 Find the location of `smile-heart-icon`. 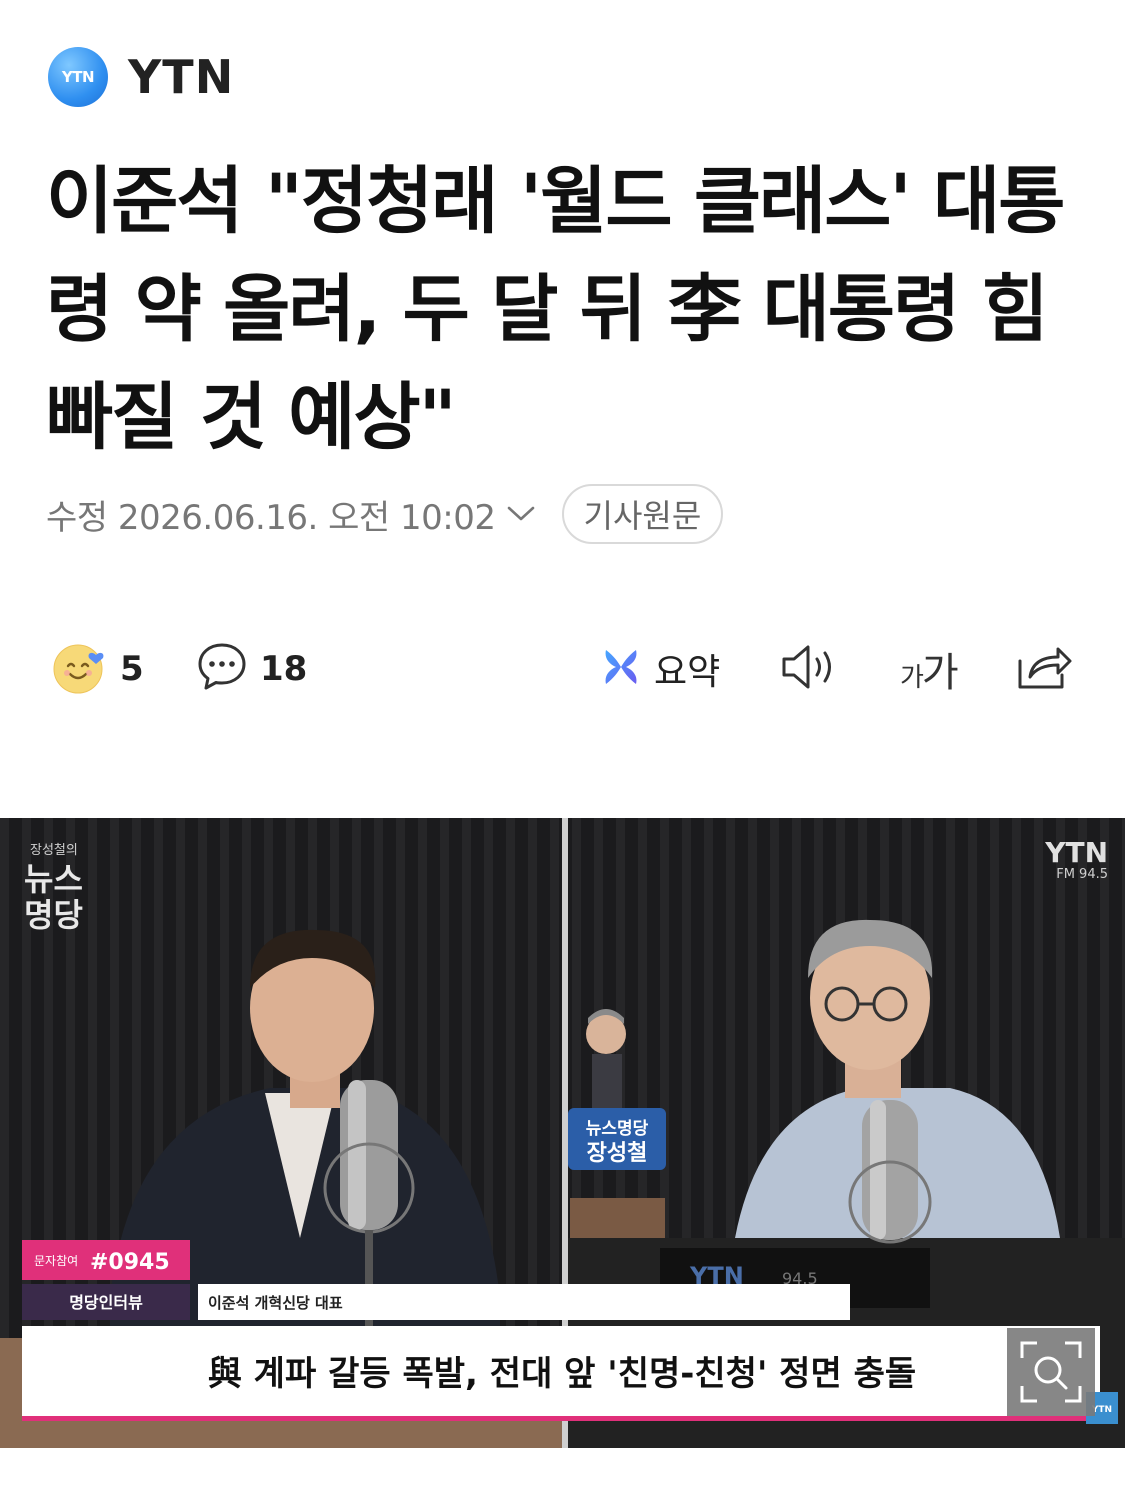

smile-heart-icon is located at coordinates (80, 669).